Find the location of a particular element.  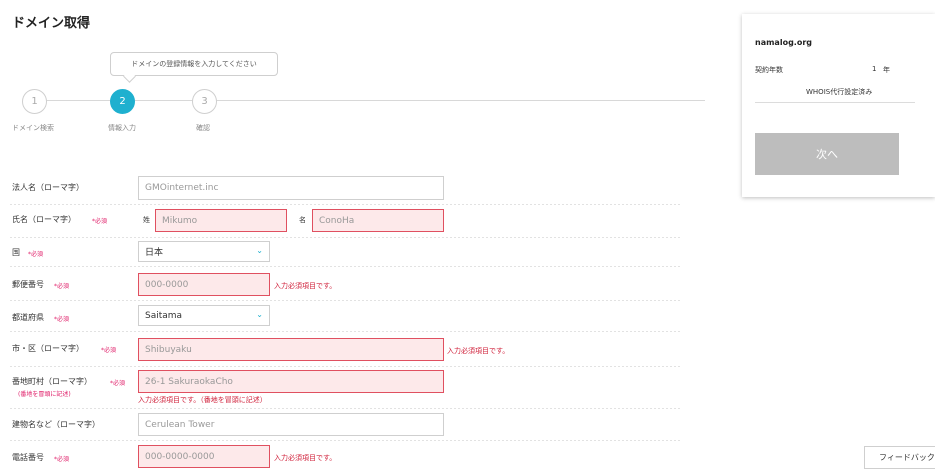

street-sub-note: (番地を冒頭に記述) is located at coordinates (44, 394).